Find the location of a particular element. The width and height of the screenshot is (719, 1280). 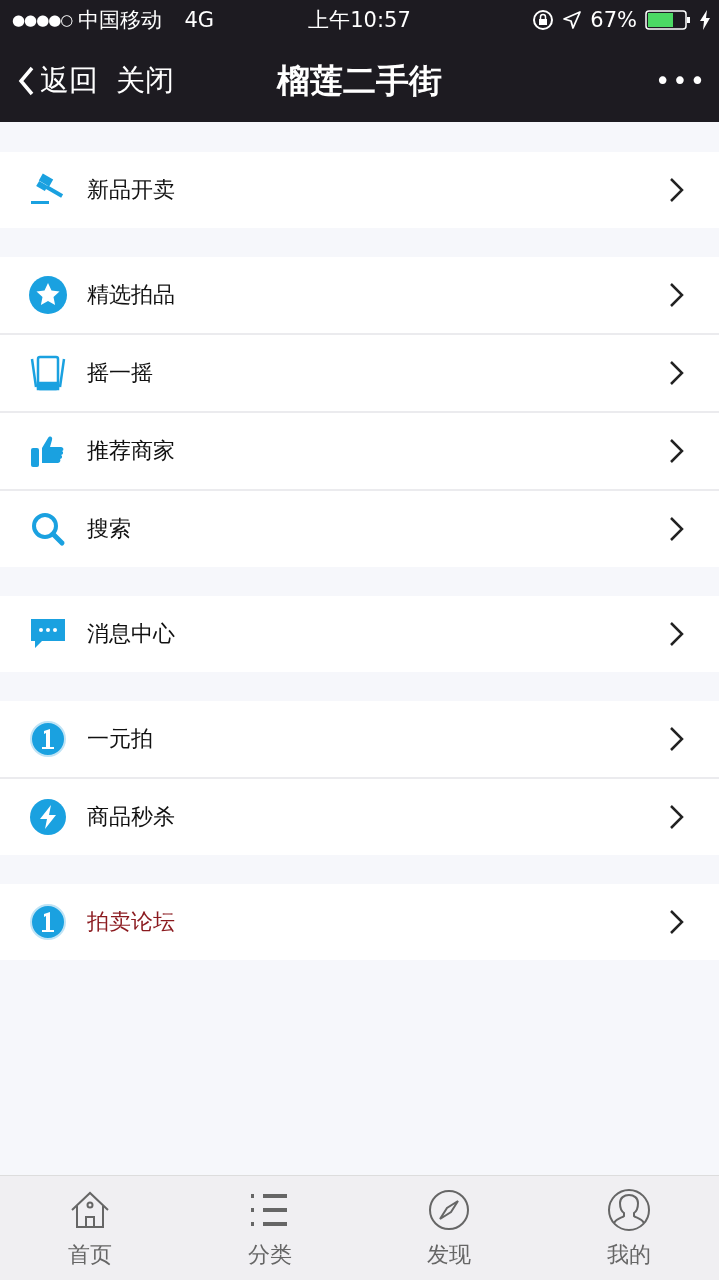

carrier-name: 中国移动 is located at coordinates (120, 20).